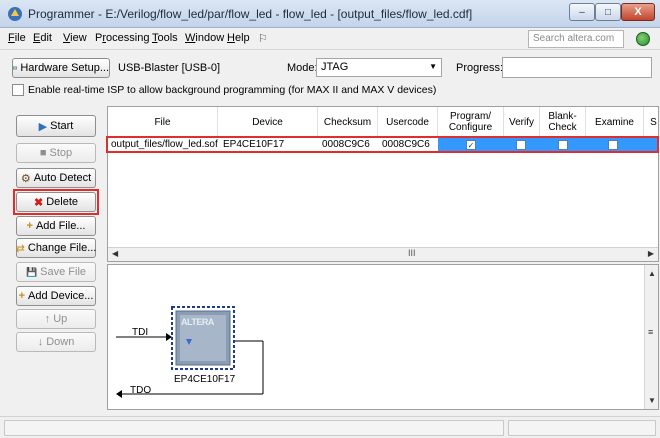  I want to click on column-security: S, so click(651, 122).